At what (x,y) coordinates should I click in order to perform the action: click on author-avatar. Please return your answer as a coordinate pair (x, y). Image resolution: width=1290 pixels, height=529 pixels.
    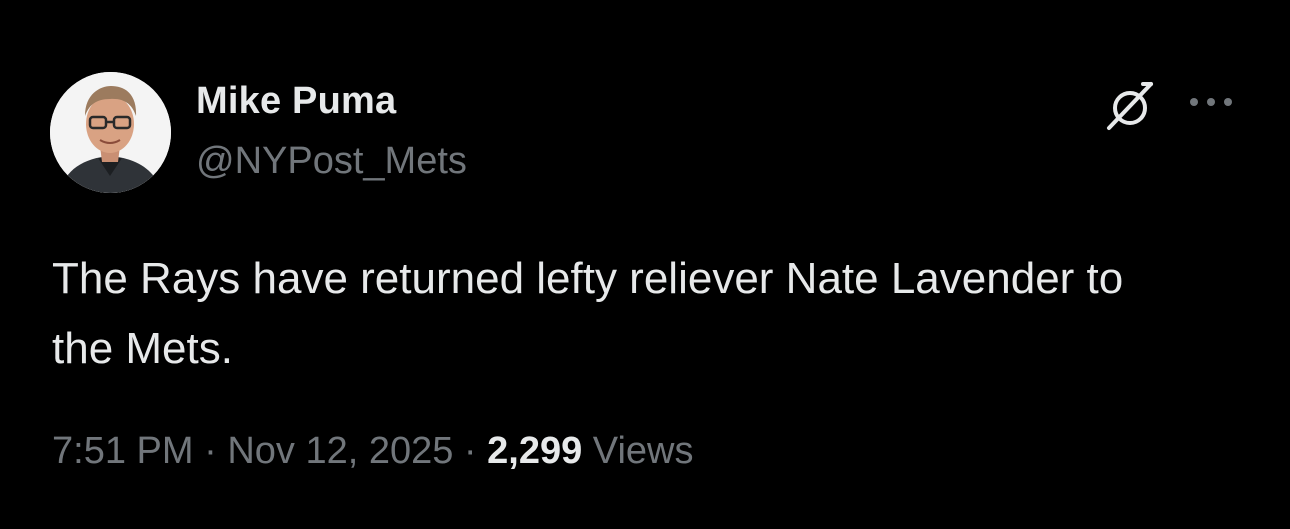
    Looking at the image, I should click on (110, 132).